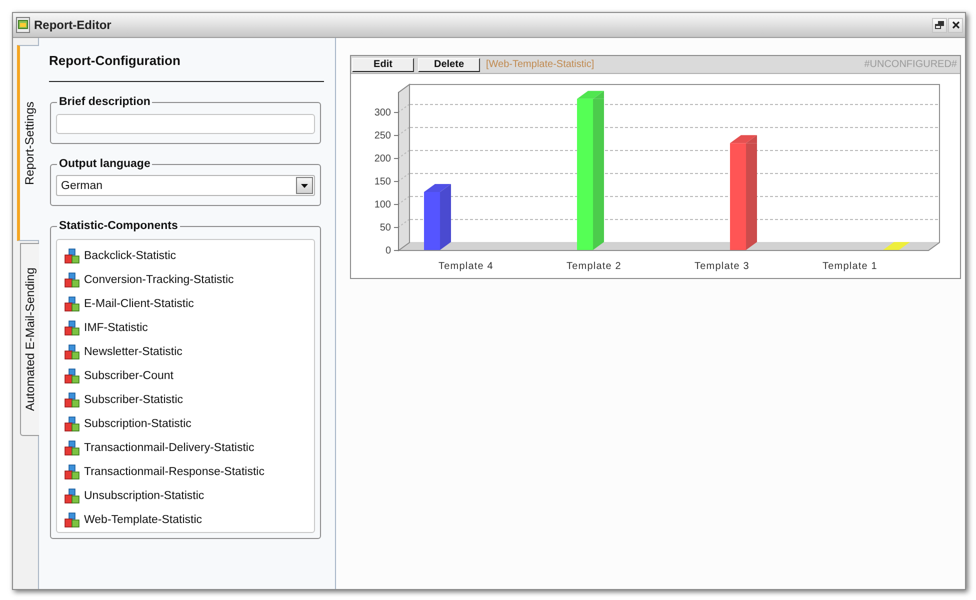  Describe the element at coordinates (185, 124) in the screenshot. I see `description-input` at that location.